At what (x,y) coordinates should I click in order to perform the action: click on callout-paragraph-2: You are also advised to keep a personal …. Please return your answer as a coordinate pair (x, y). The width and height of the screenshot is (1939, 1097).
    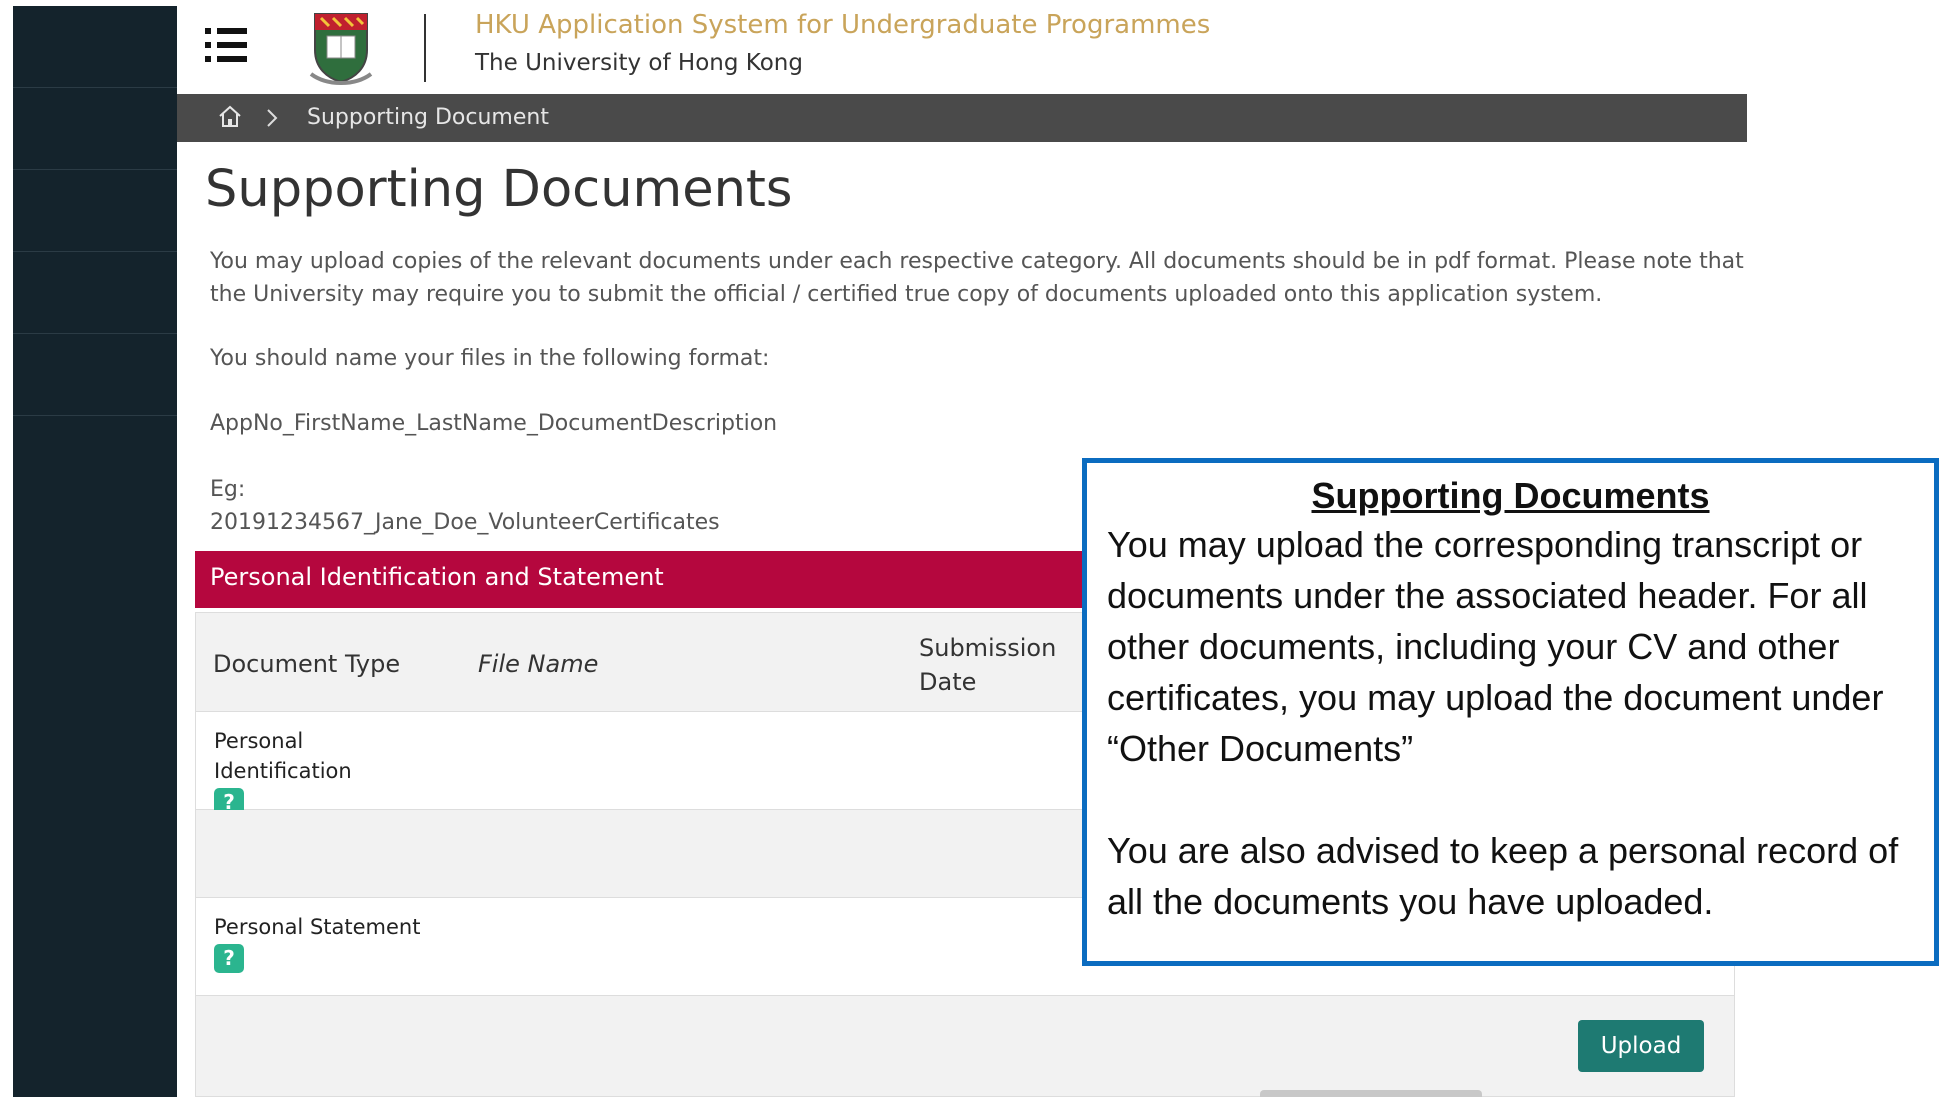
    Looking at the image, I should click on (1503, 876).